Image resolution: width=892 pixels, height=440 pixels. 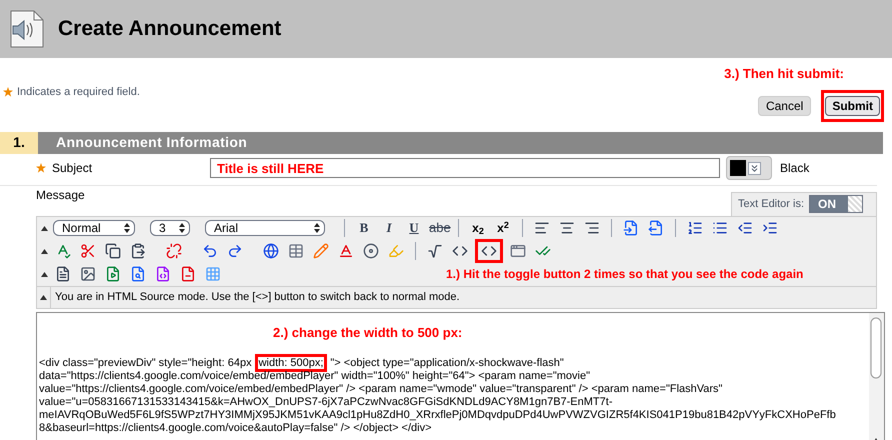 I want to click on script-button: x$_{2}$, so click(x=478, y=228).